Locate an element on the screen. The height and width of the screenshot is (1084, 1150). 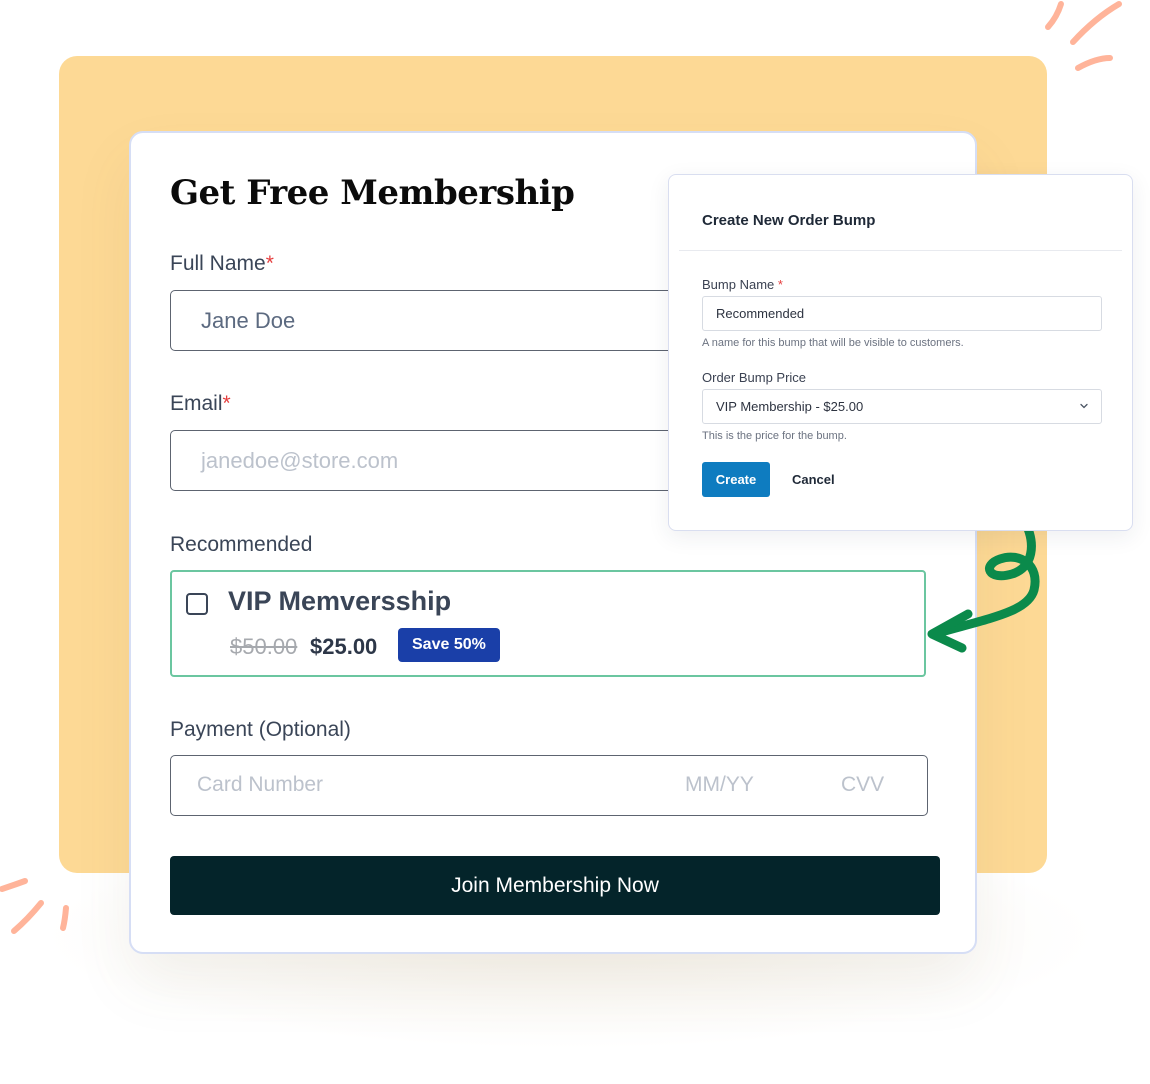
bump-name-input: Recommended is located at coordinates (902, 313).